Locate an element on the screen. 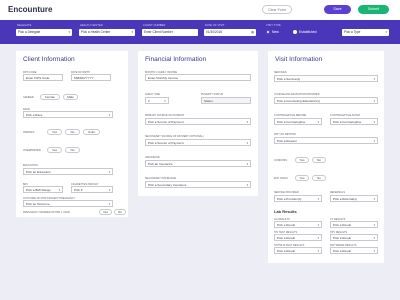  date-of-visit-input: 01/30/2018 ▦ is located at coordinates (230, 32).